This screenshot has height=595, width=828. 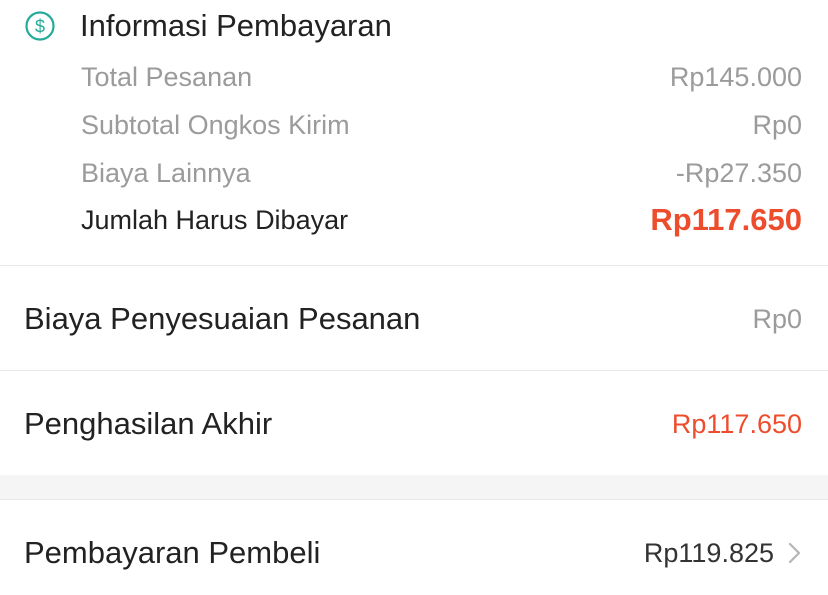 I want to click on final-income-row: Penghasilan Akhir Rp117.650, so click(x=413, y=424).